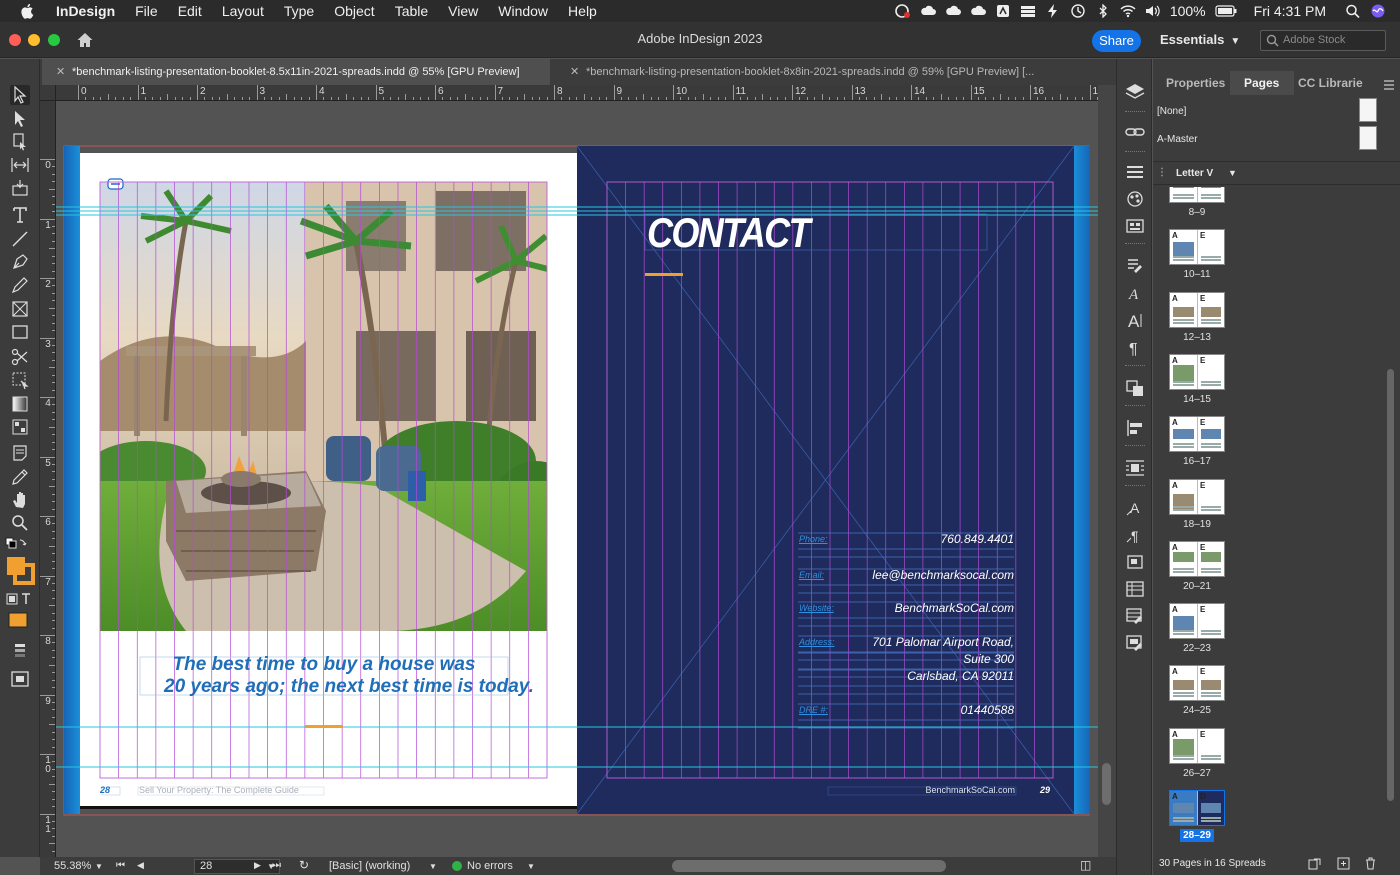 The height and width of the screenshot is (875, 1400). Describe the element at coordinates (1338, 83) in the screenshot. I see `tab-cc-libraries: CC Librarie` at that location.